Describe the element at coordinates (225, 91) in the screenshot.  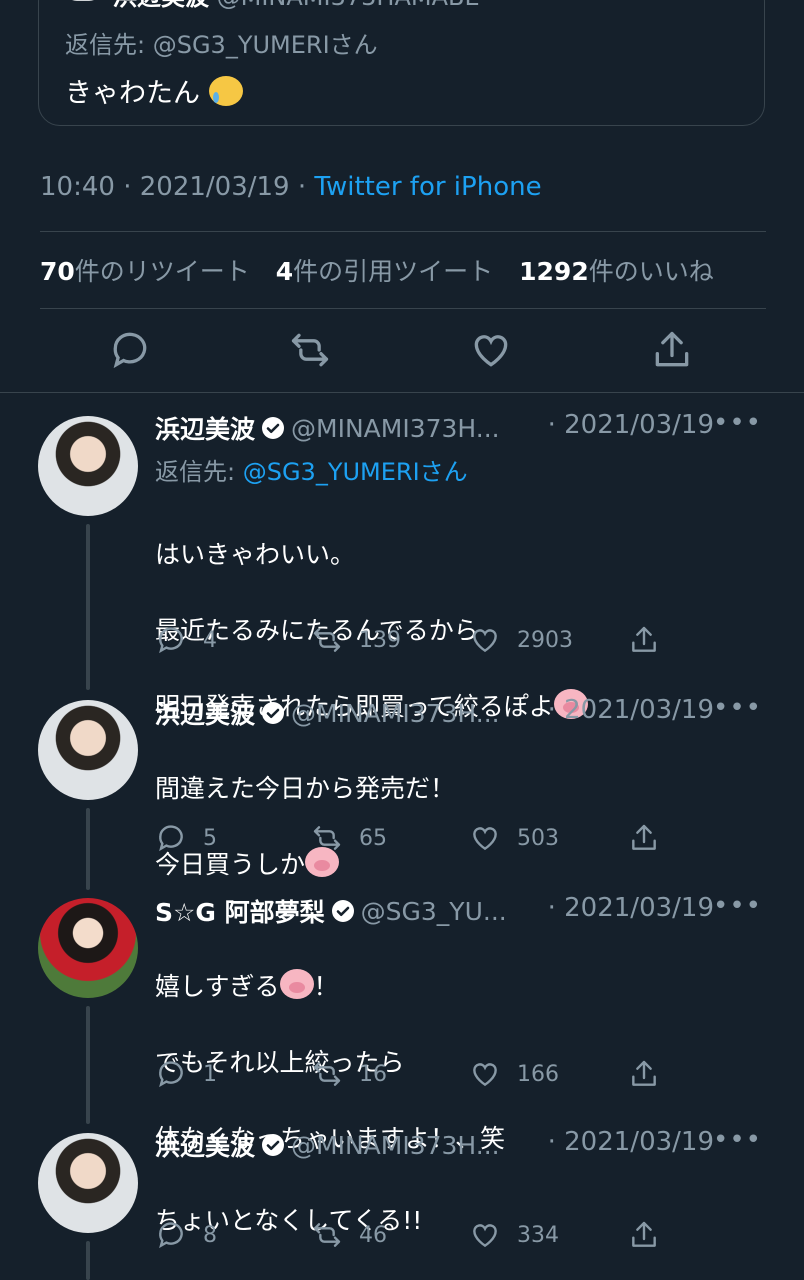
I see `crying-face-icon` at that location.